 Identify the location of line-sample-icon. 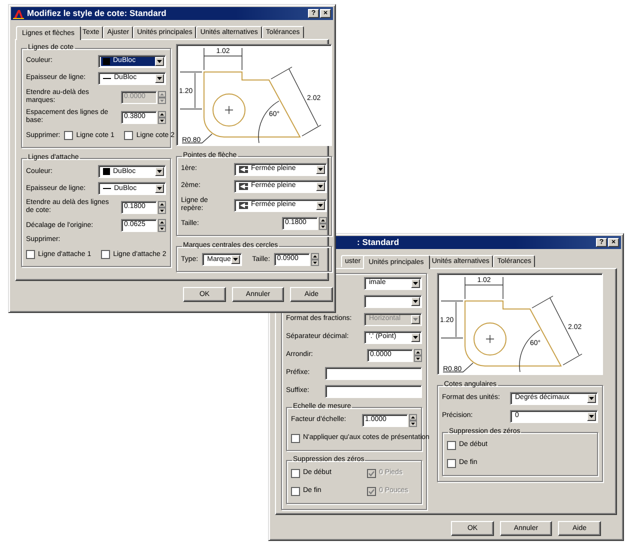
(107, 78).